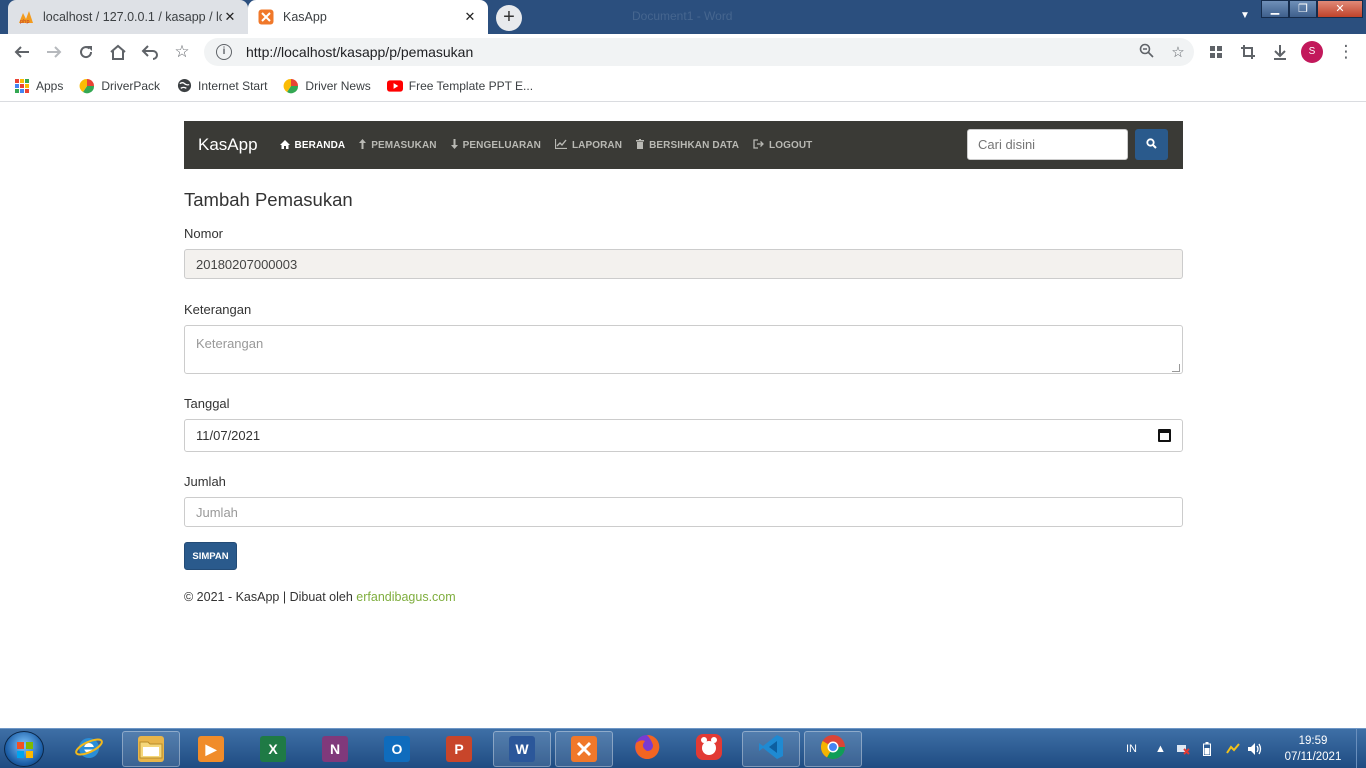 The height and width of the screenshot is (768, 1366). What do you see at coordinates (1313, 757) in the screenshot?
I see `clock-date: 07/11/2021` at bounding box center [1313, 757].